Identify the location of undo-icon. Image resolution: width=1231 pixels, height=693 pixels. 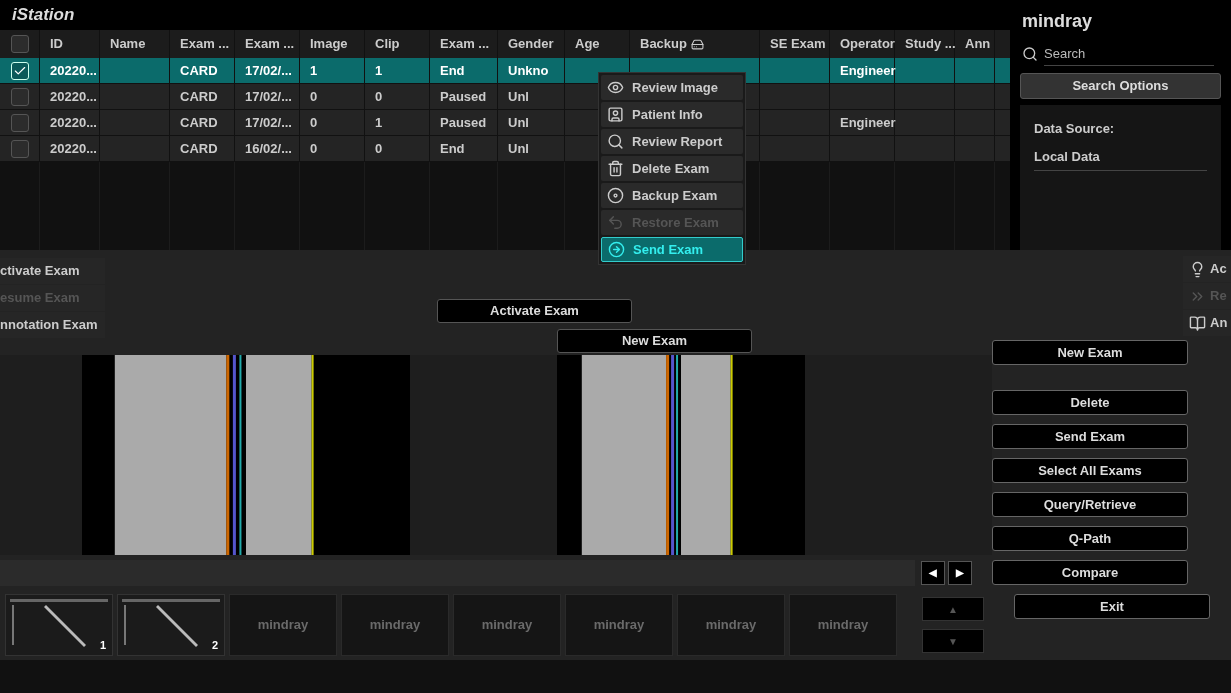
(615, 222).